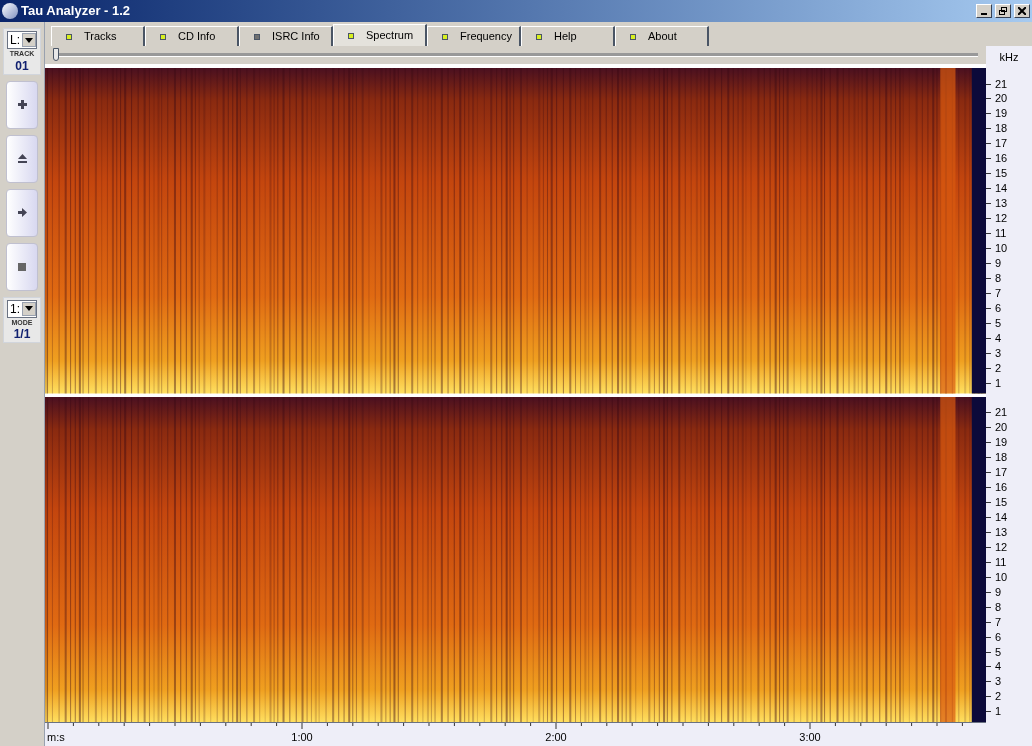  I want to click on time-axis-label: 1:00, so click(302, 737).